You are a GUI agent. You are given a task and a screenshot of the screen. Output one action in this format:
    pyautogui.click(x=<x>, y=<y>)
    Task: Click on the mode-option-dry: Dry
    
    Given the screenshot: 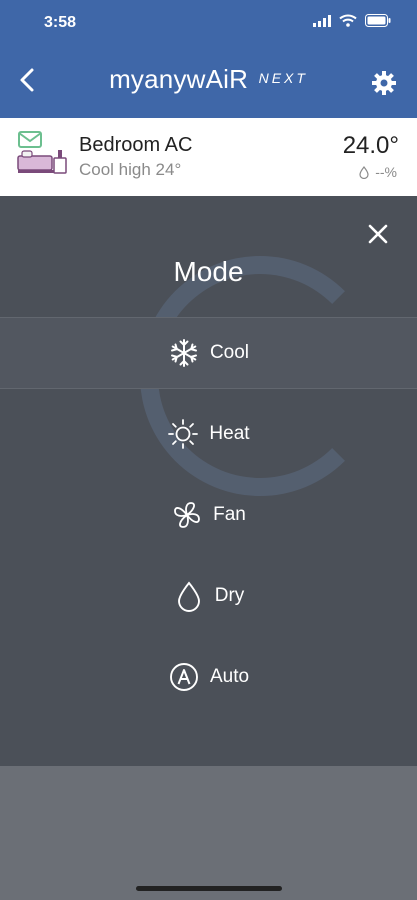 What is the action you would take?
    pyautogui.click(x=208, y=596)
    